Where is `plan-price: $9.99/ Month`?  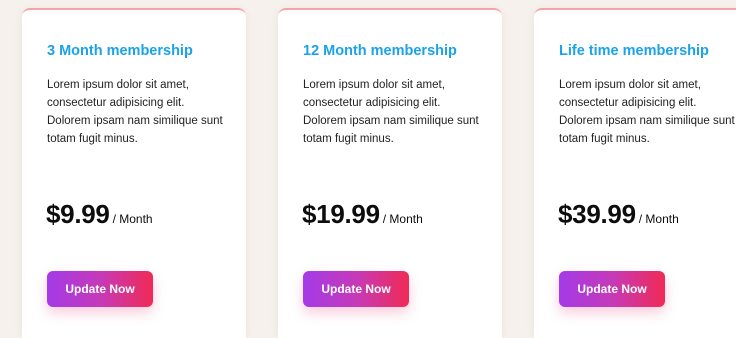
plan-price: $9.99/ Month is located at coordinates (99, 214).